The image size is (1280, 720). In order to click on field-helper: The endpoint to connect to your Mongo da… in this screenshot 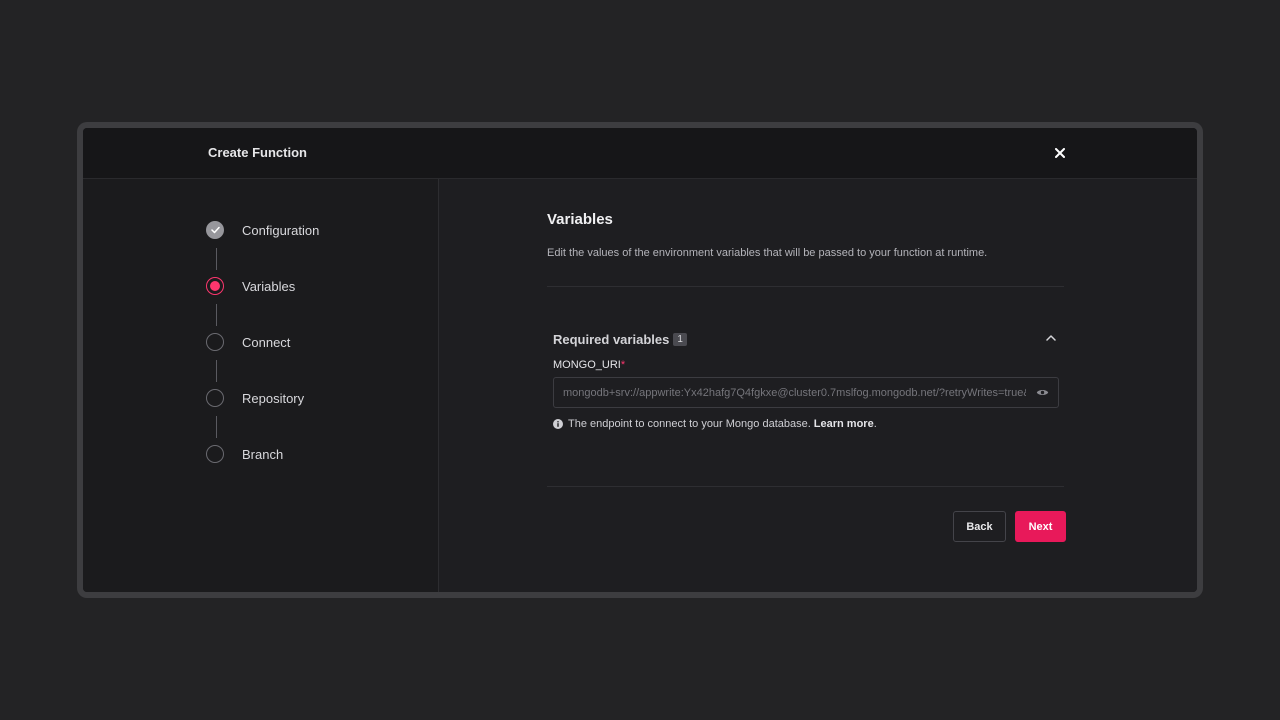, I will do `click(715, 424)`.